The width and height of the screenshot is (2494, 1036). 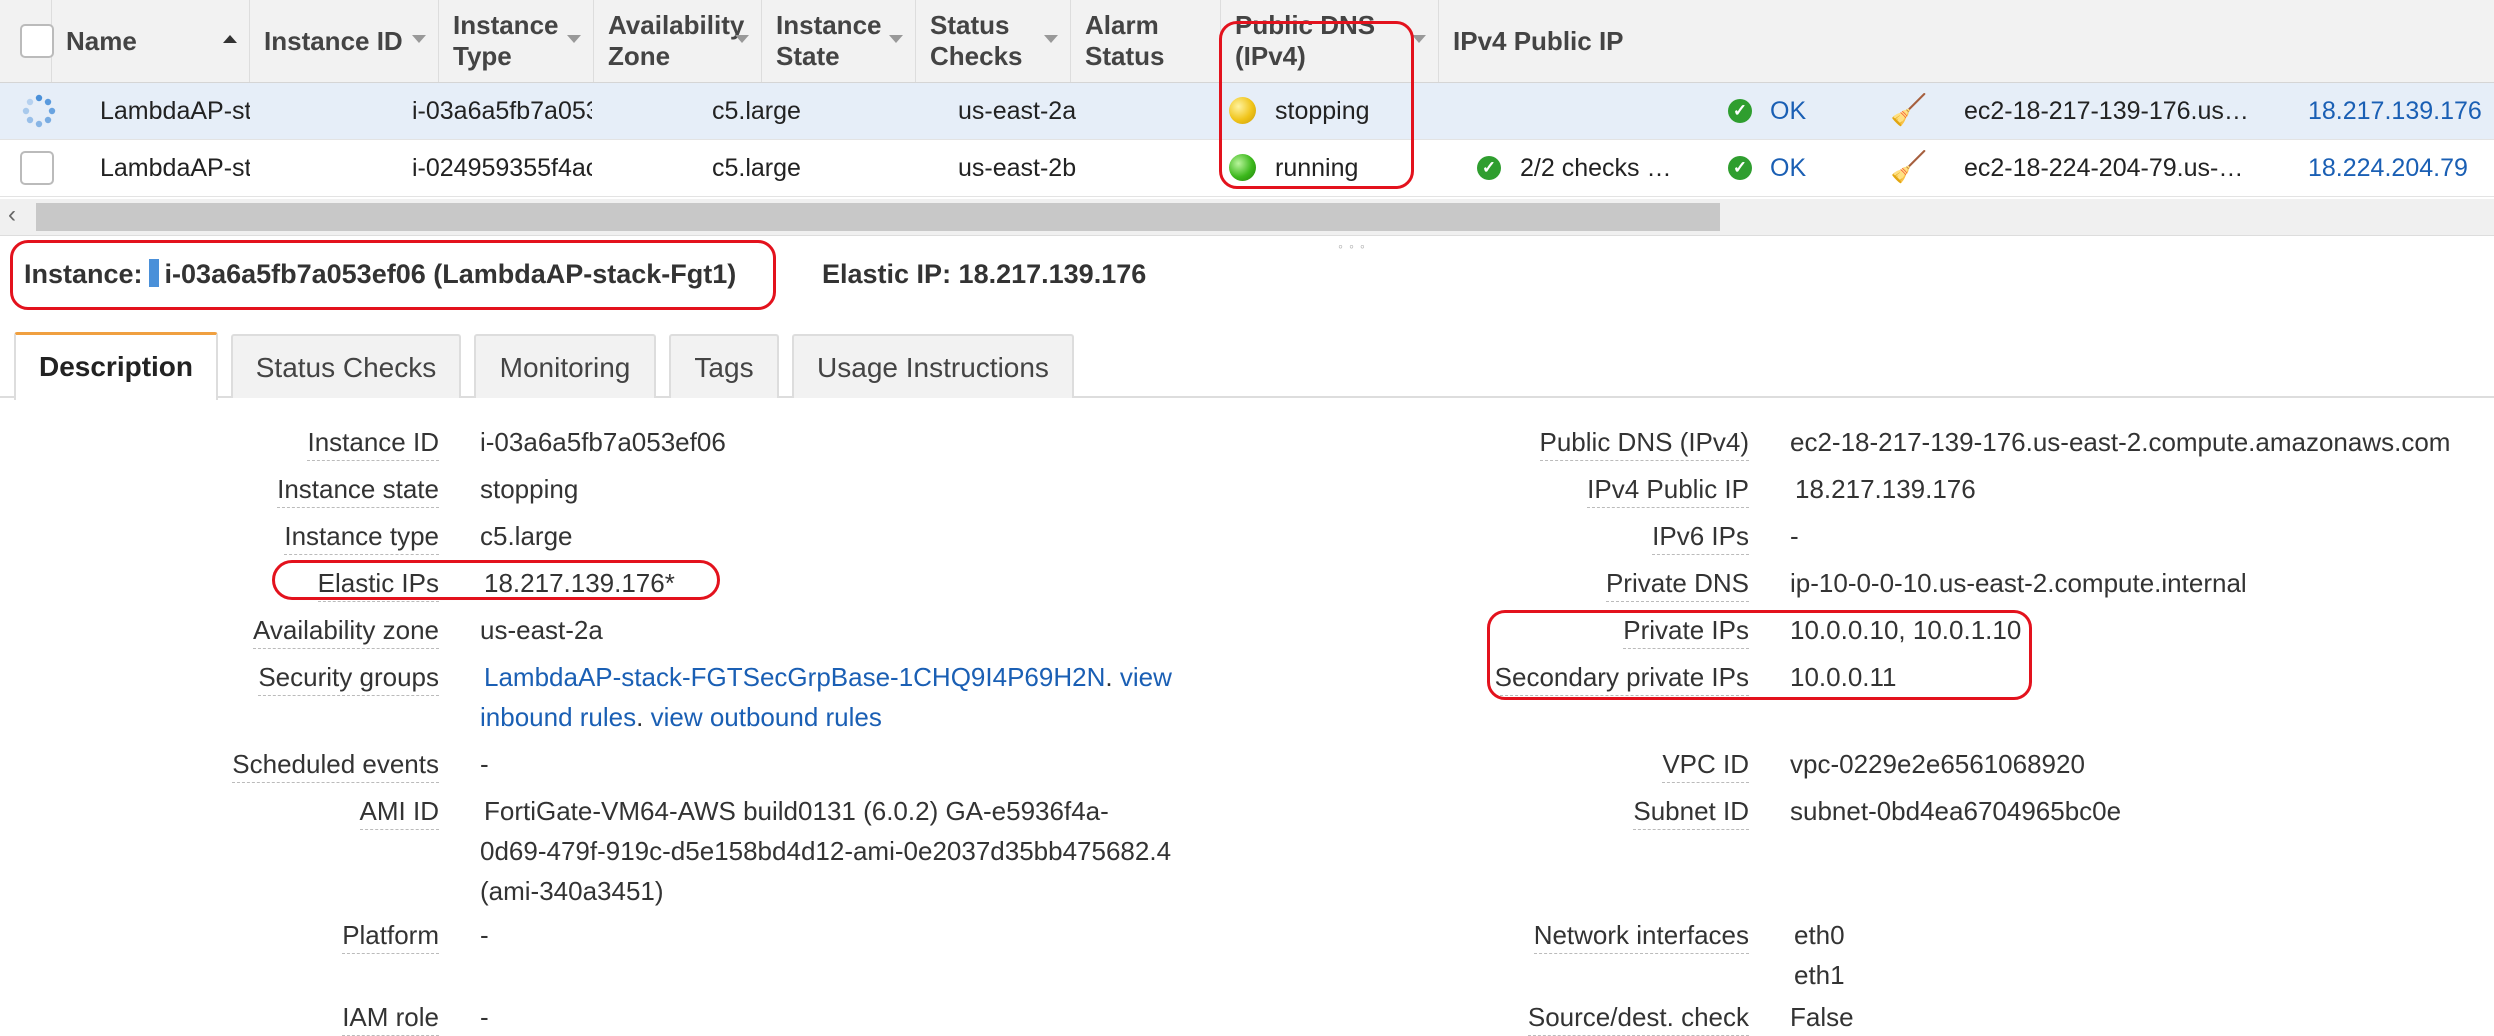 I want to click on horizontal-scrollbar: ‹, so click(x=1247, y=217).